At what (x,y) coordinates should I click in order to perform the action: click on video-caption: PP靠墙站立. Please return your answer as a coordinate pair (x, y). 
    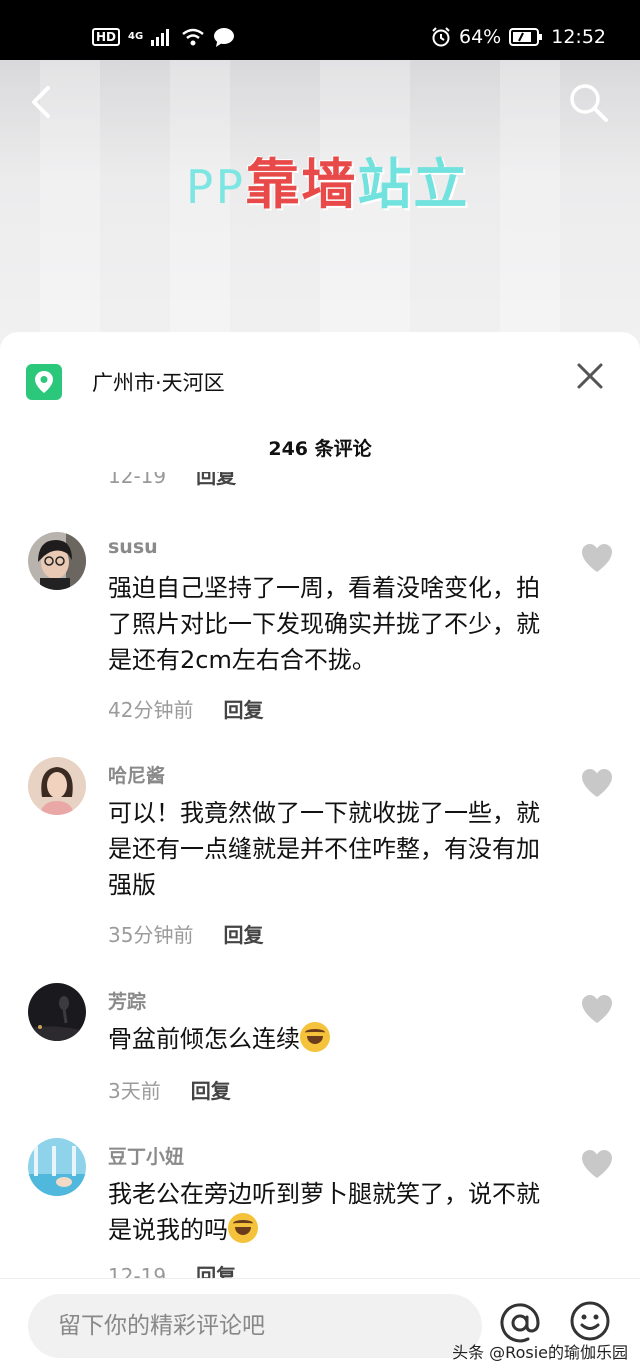
    Looking at the image, I should click on (327, 179).